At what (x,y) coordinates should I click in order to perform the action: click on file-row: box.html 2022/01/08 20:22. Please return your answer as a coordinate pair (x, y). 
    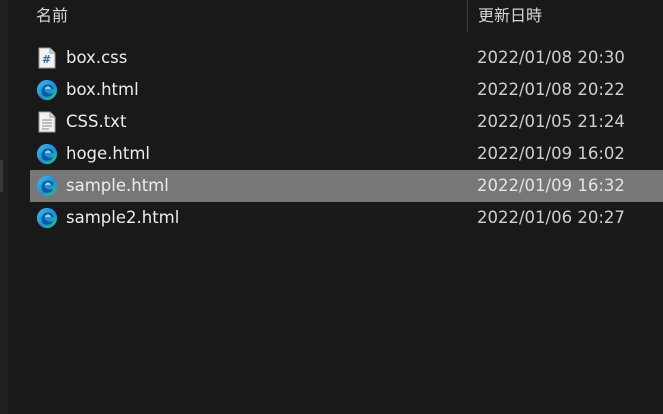
    Looking at the image, I should click on (346, 90).